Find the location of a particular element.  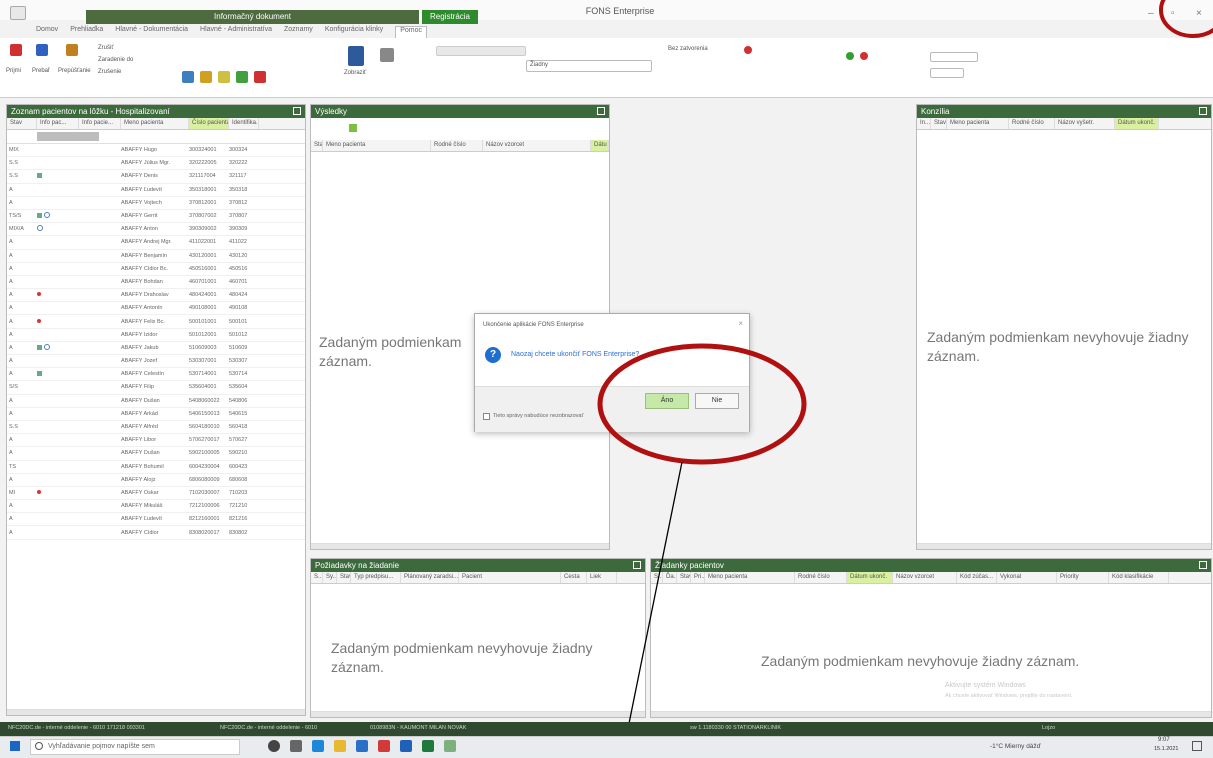

file-explorer-icon is located at coordinates (340, 746).